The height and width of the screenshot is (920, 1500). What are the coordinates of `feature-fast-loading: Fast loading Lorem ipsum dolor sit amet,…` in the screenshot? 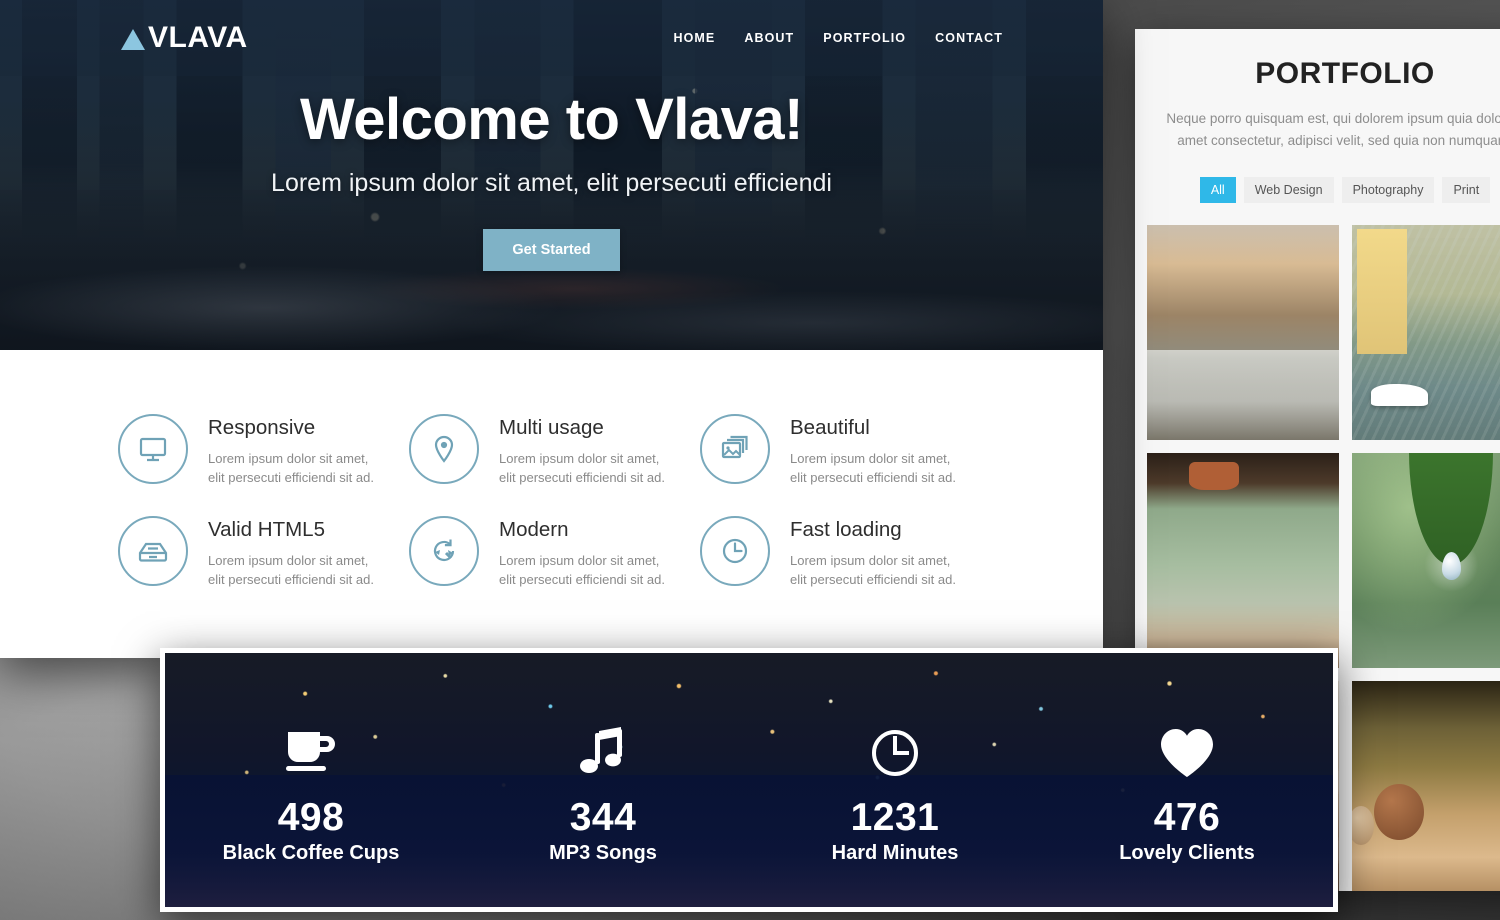 It's located at (845, 552).